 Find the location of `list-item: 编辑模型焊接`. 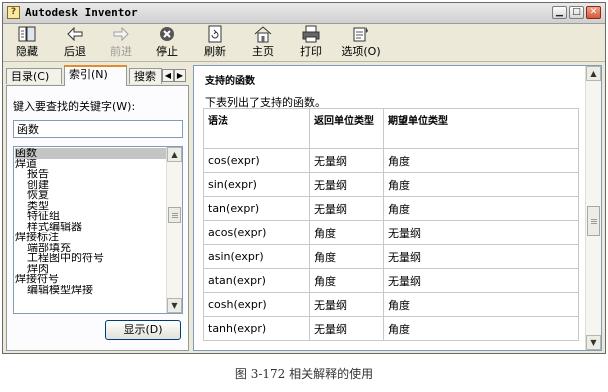

list-item: 编辑模型焊接 is located at coordinates (91, 290).